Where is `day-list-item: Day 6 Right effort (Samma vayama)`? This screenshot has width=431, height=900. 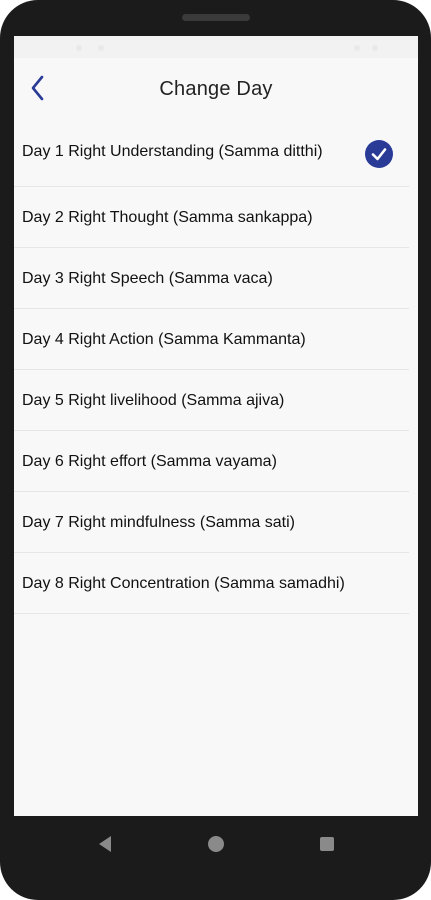 day-list-item: Day 6 Right effort (Samma vayama) is located at coordinates (211, 461).